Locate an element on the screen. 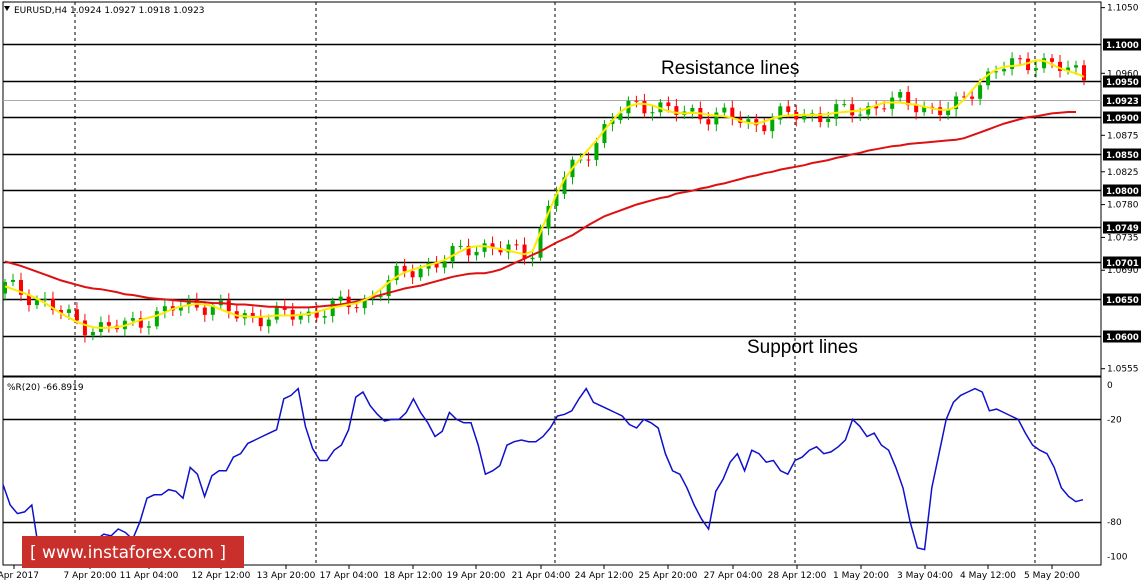 Image resolution: width=1143 pixels, height=585 pixels. time-label: 7 Apr 20:00 is located at coordinates (90, 576).